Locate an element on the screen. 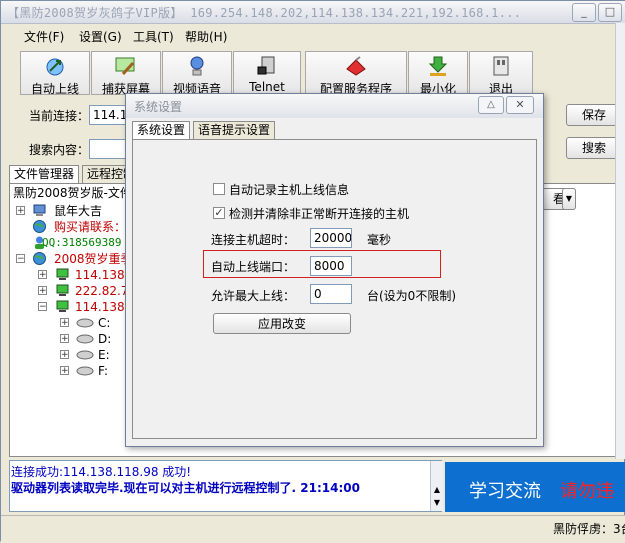  scroll-down-icon: ▼ is located at coordinates (437, 503).